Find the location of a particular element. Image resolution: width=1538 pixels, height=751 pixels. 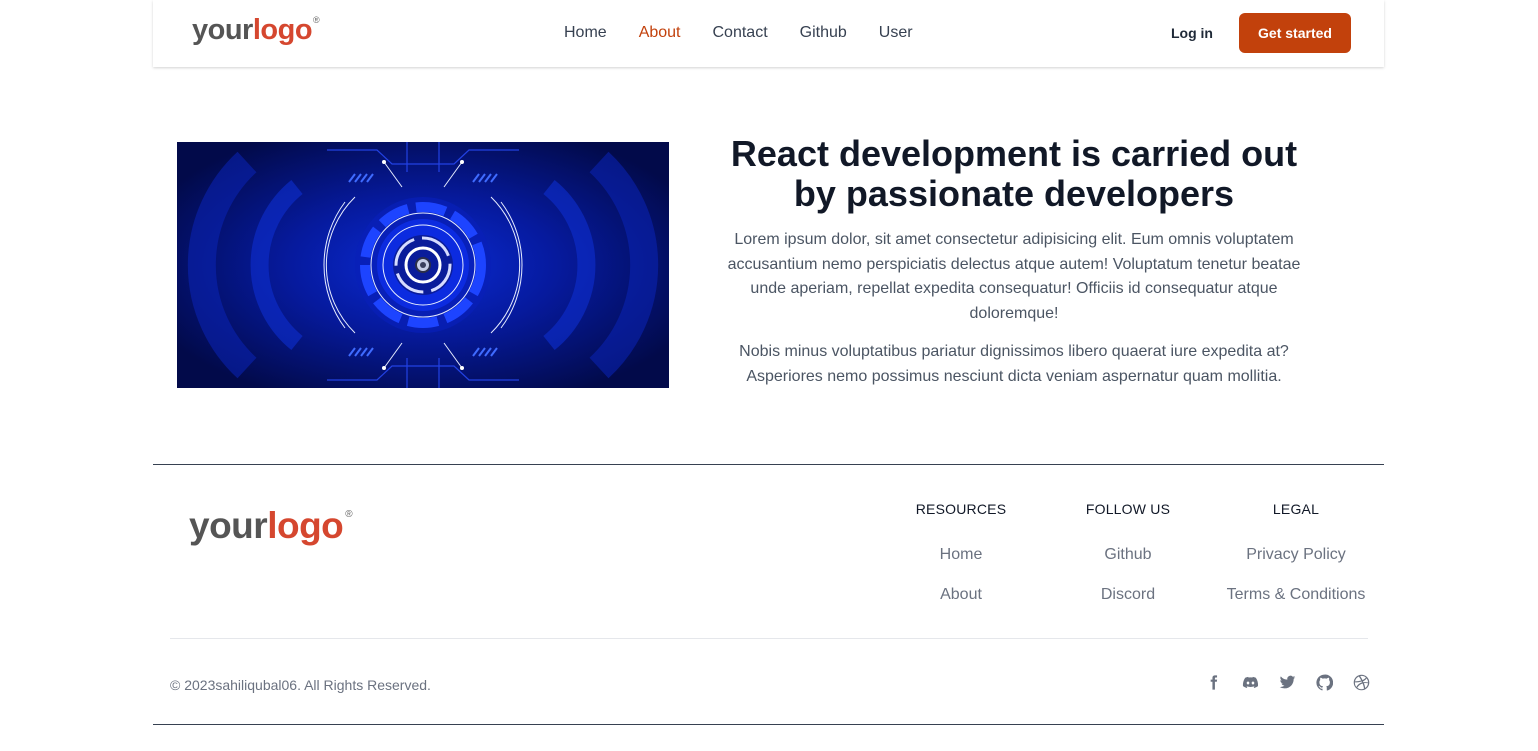

social-links is located at coordinates (1287, 682).